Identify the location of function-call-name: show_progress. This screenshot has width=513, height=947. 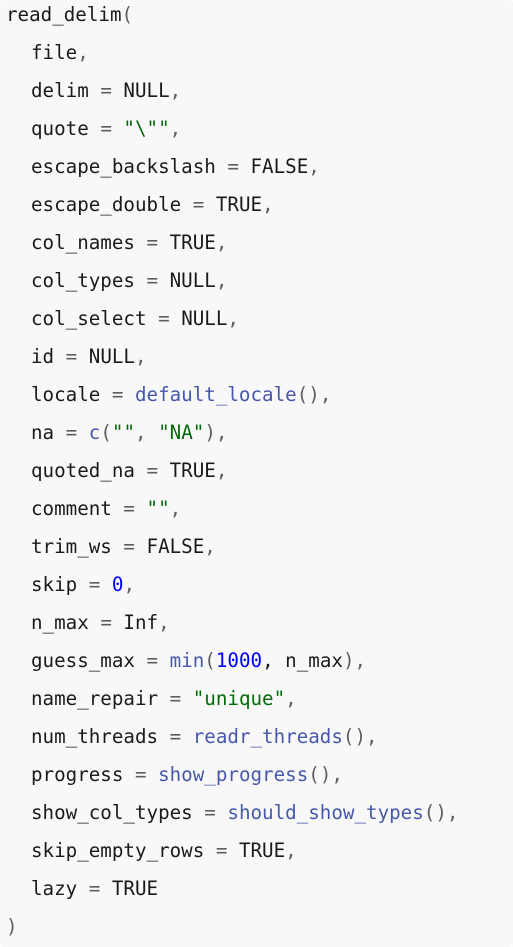
(233, 774).